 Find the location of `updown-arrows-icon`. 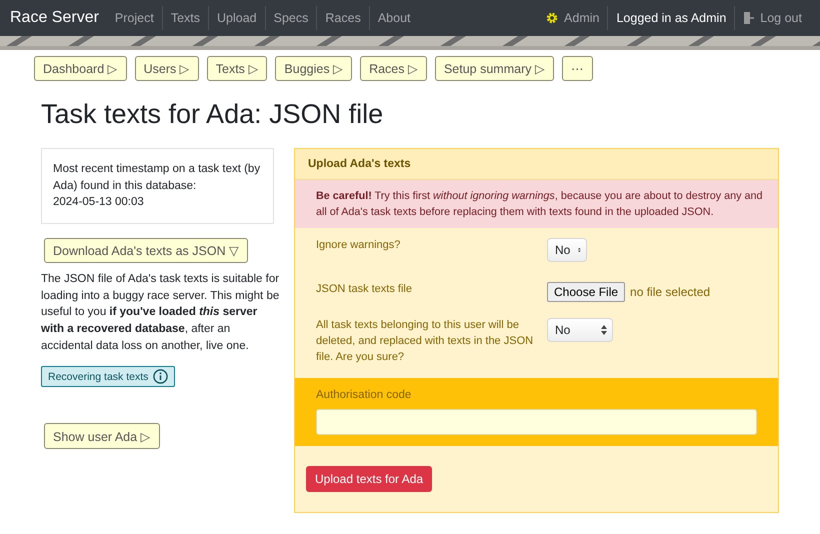

updown-arrows-icon is located at coordinates (604, 330).